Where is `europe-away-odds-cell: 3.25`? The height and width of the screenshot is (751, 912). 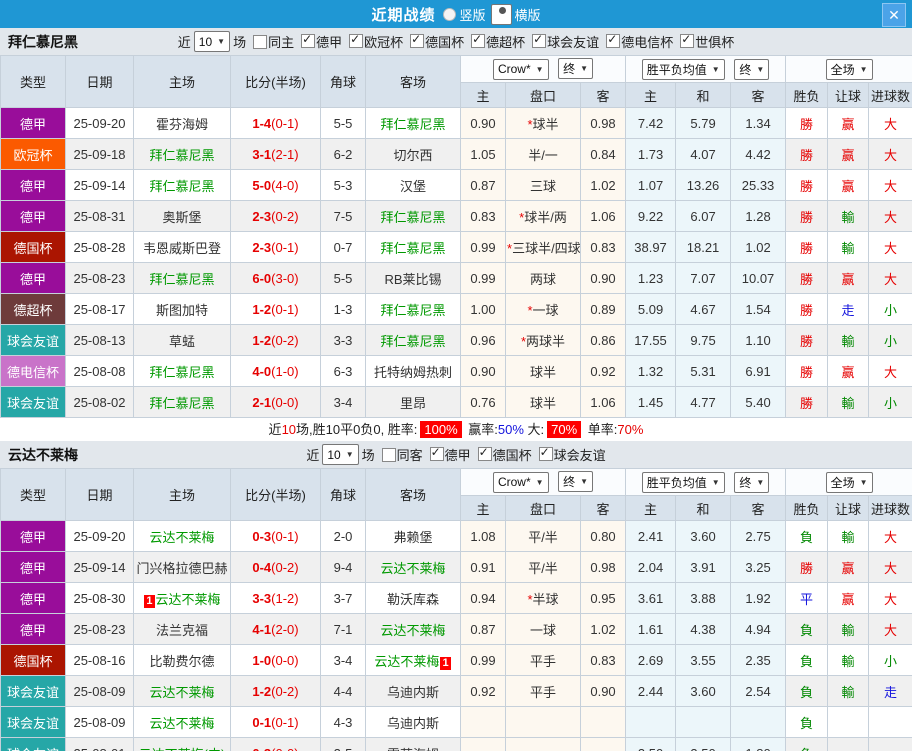
europe-away-odds-cell: 3.25 is located at coordinates (758, 567).